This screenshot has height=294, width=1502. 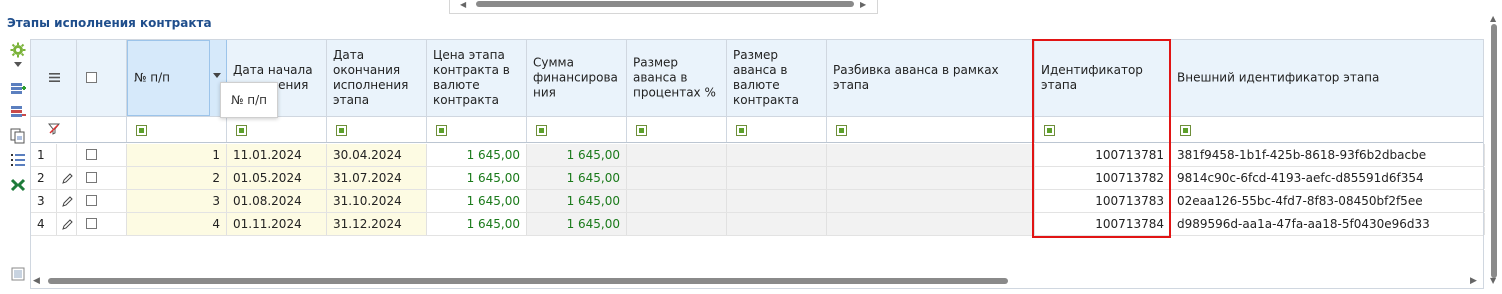 What do you see at coordinates (177, 178) in the screenshot?
I see `cell-num: 2` at bounding box center [177, 178].